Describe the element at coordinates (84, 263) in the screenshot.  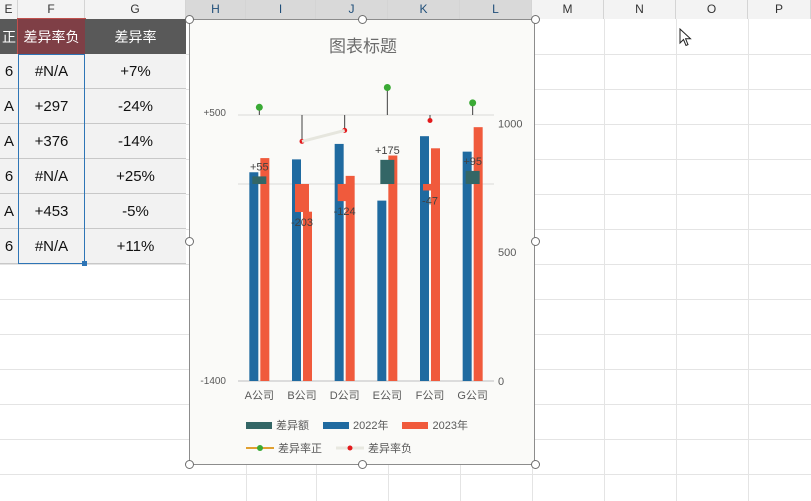
I see `fill-handle` at that location.